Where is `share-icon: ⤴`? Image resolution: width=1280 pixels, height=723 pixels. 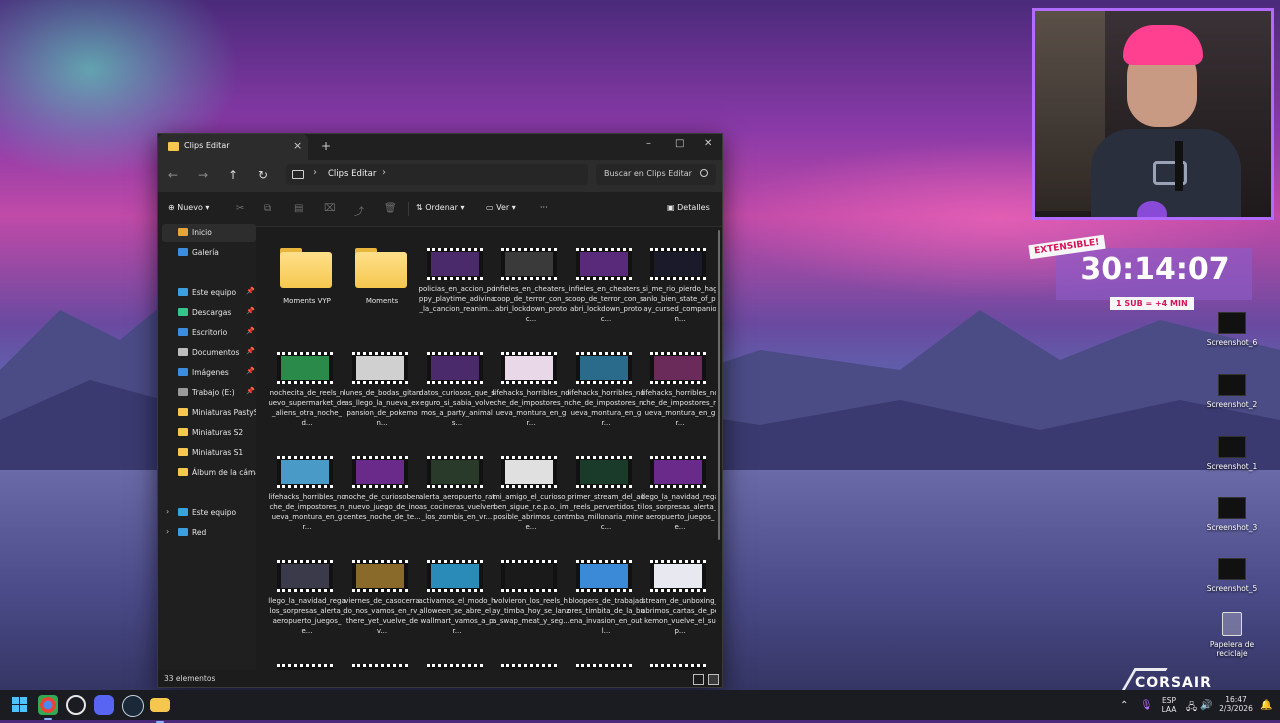
share-icon: ⤴ is located at coordinates (359, 210).